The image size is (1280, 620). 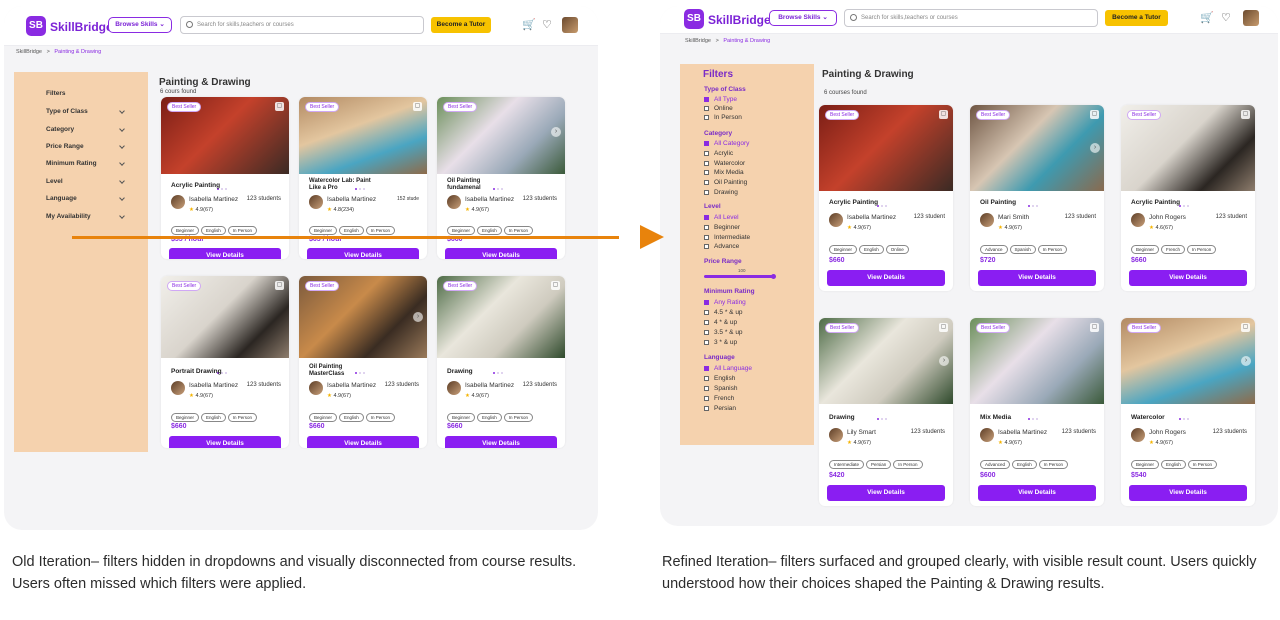 I want to click on filter-option-rating-4: 4 * & up, so click(x=720, y=322).